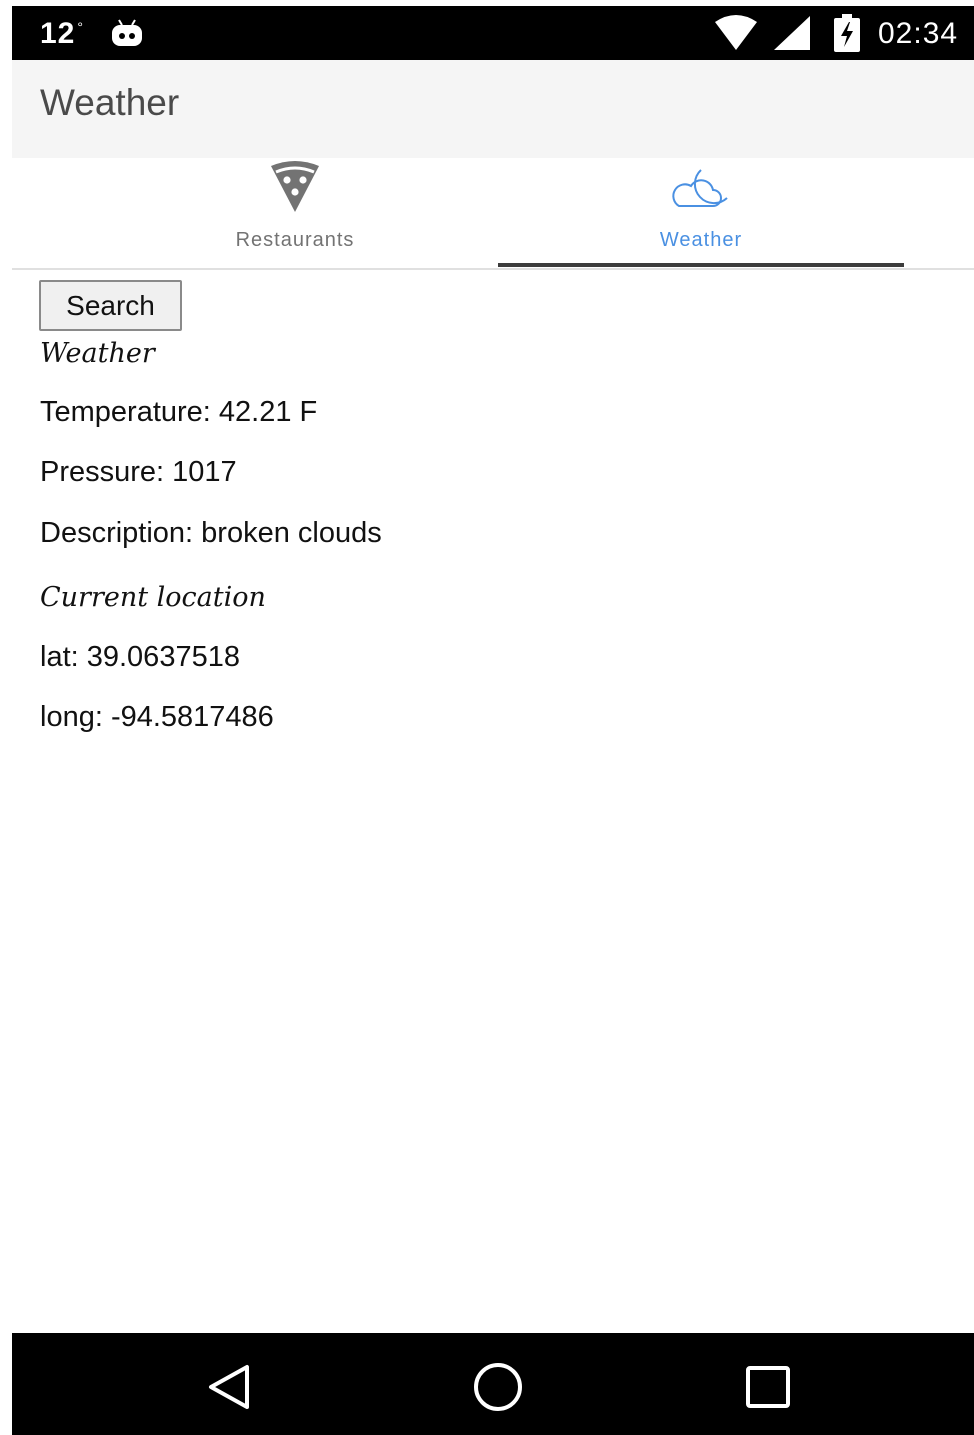 The width and height of the screenshot is (974, 1435). What do you see at coordinates (138, 472) in the screenshot?
I see `pressure-text: Pressure: 1017` at bounding box center [138, 472].